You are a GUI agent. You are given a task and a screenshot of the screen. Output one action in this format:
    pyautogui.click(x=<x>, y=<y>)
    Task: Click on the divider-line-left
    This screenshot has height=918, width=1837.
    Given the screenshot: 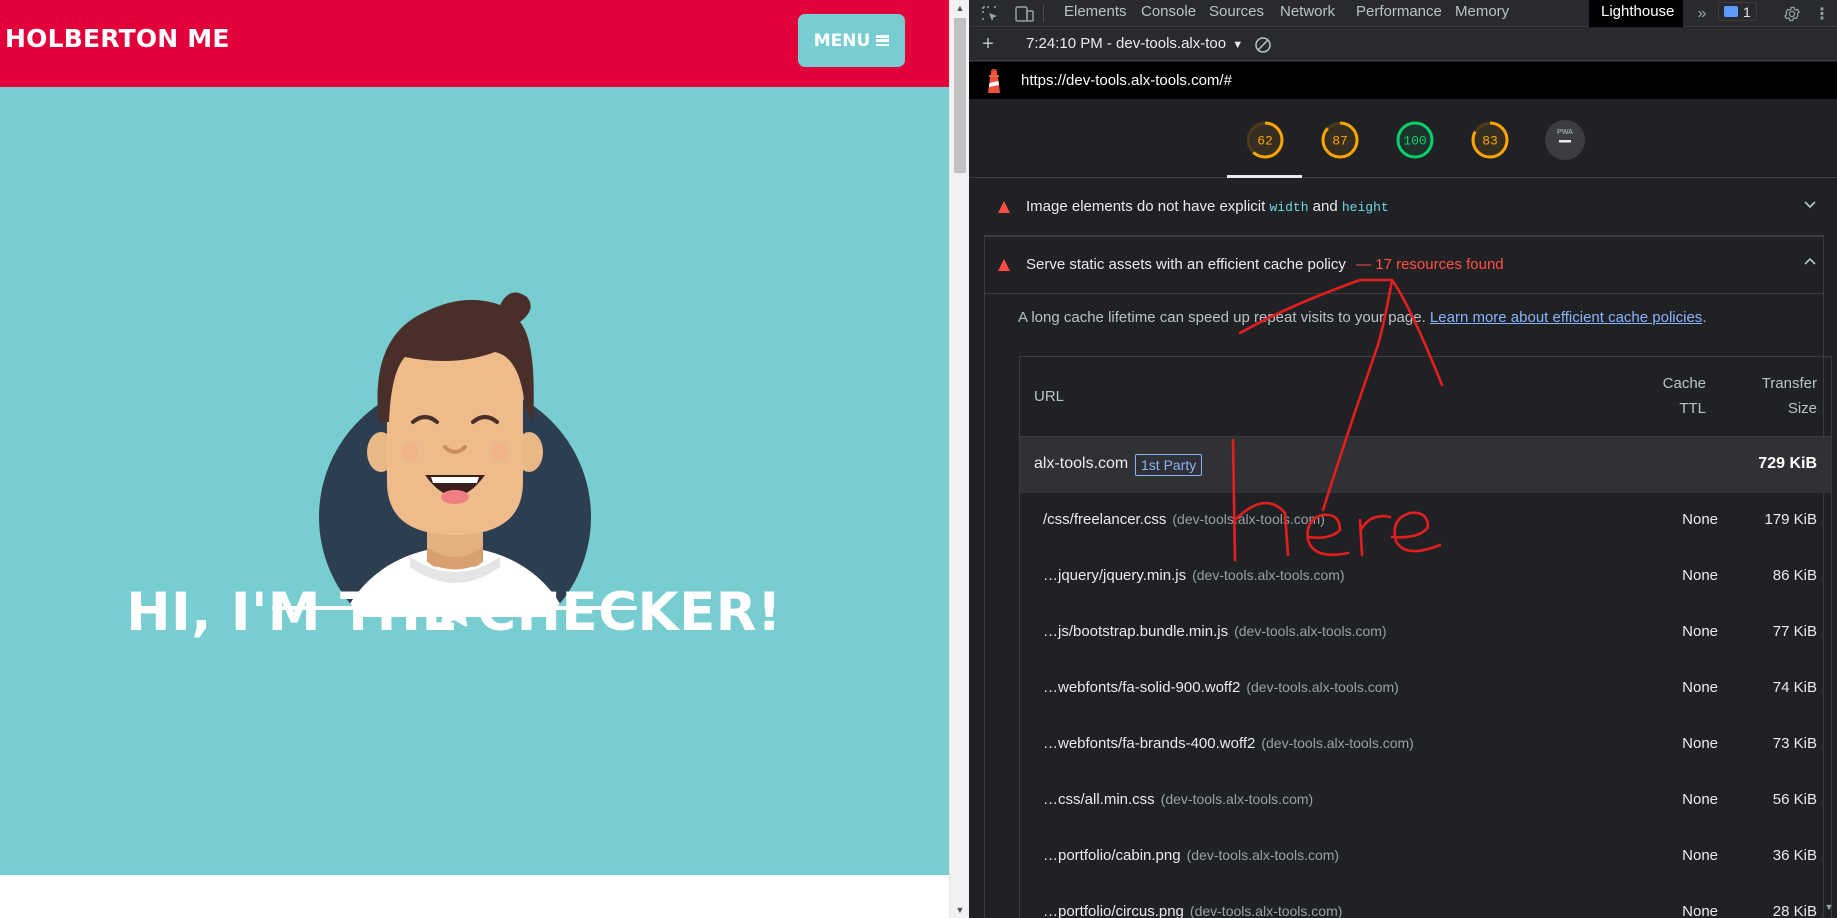 What is the action you would take?
    pyautogui.click(x=342, y=608)
    